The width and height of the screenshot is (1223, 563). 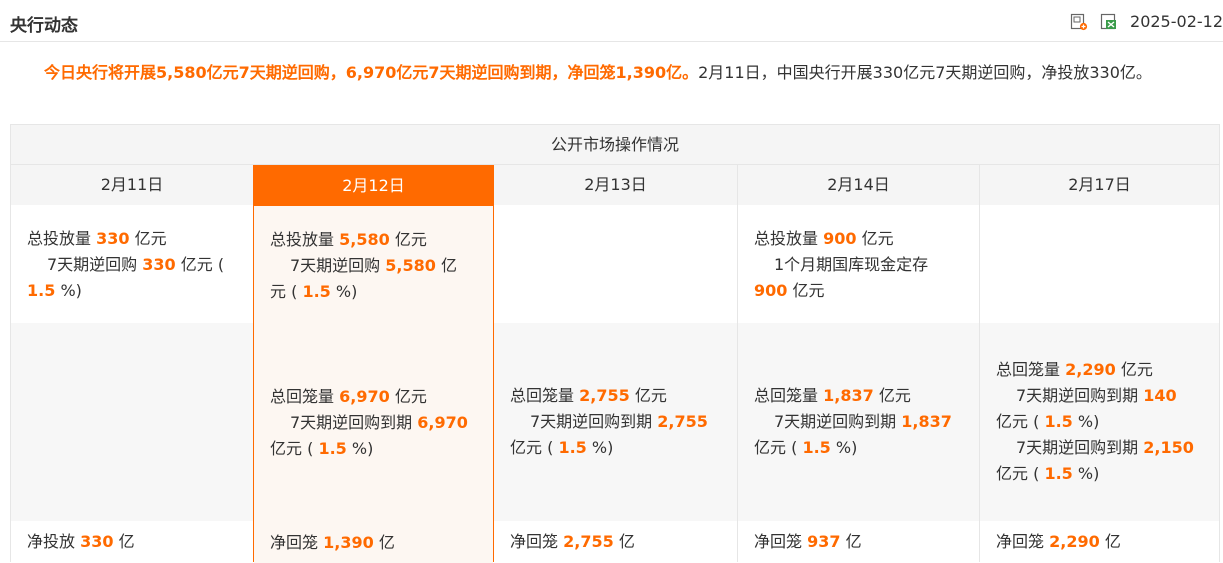 What do you see at coordinates (604, 395) in the screenshot?
I see `withdrawal-total: 2,755` at bounding box center [604, 395].